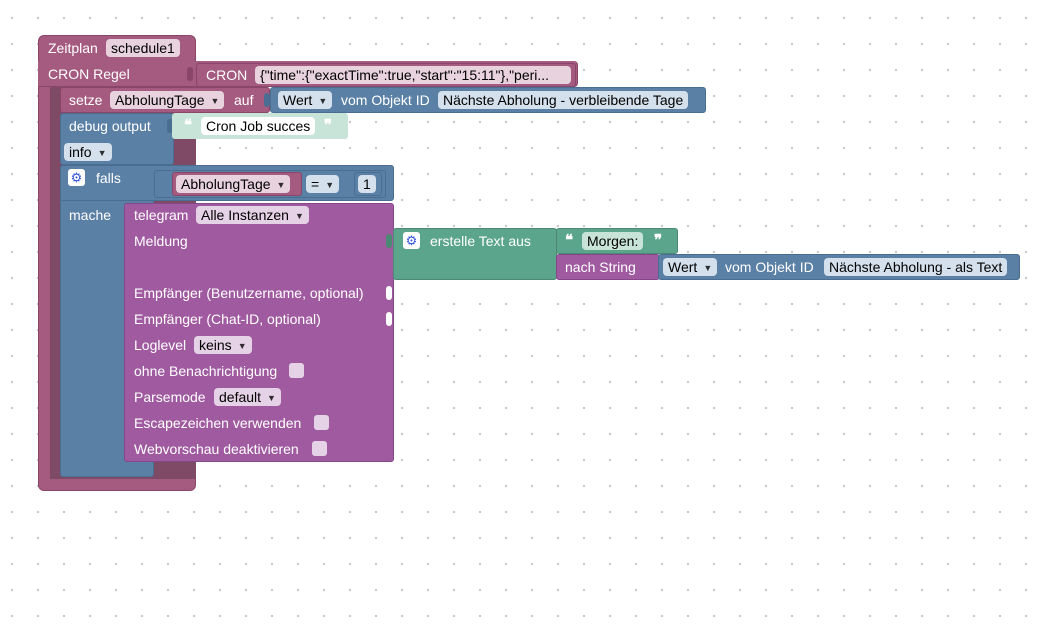 The height and width of the screenshot is (630, 1040). What do you see at coordinates (218, 423) in the screenshot?
I see `escape-label: Escapezeichen verwenden` at bounding box center [218, 423].